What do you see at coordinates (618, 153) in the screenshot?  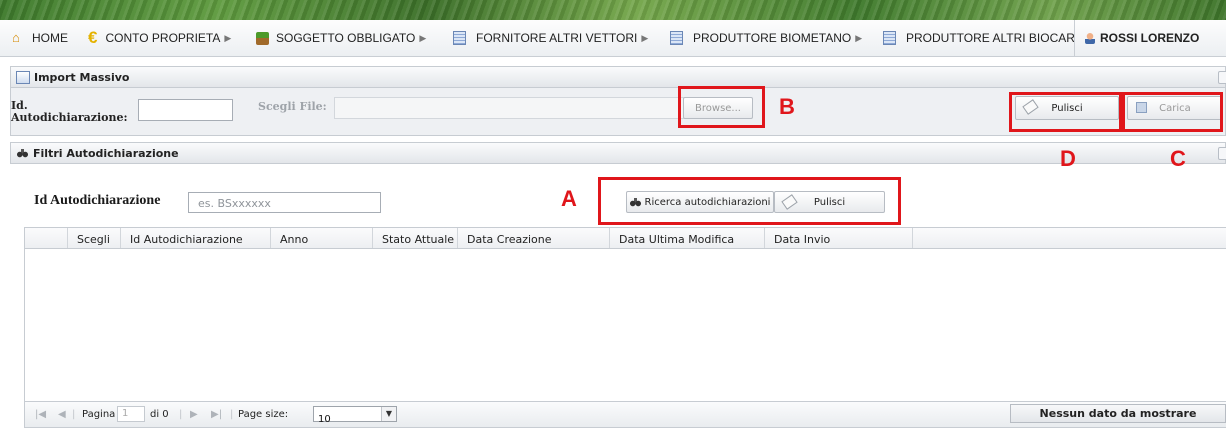 I see `filter-panel-header: Filtri Autodichiarazione` at bounding box center [618, 153].